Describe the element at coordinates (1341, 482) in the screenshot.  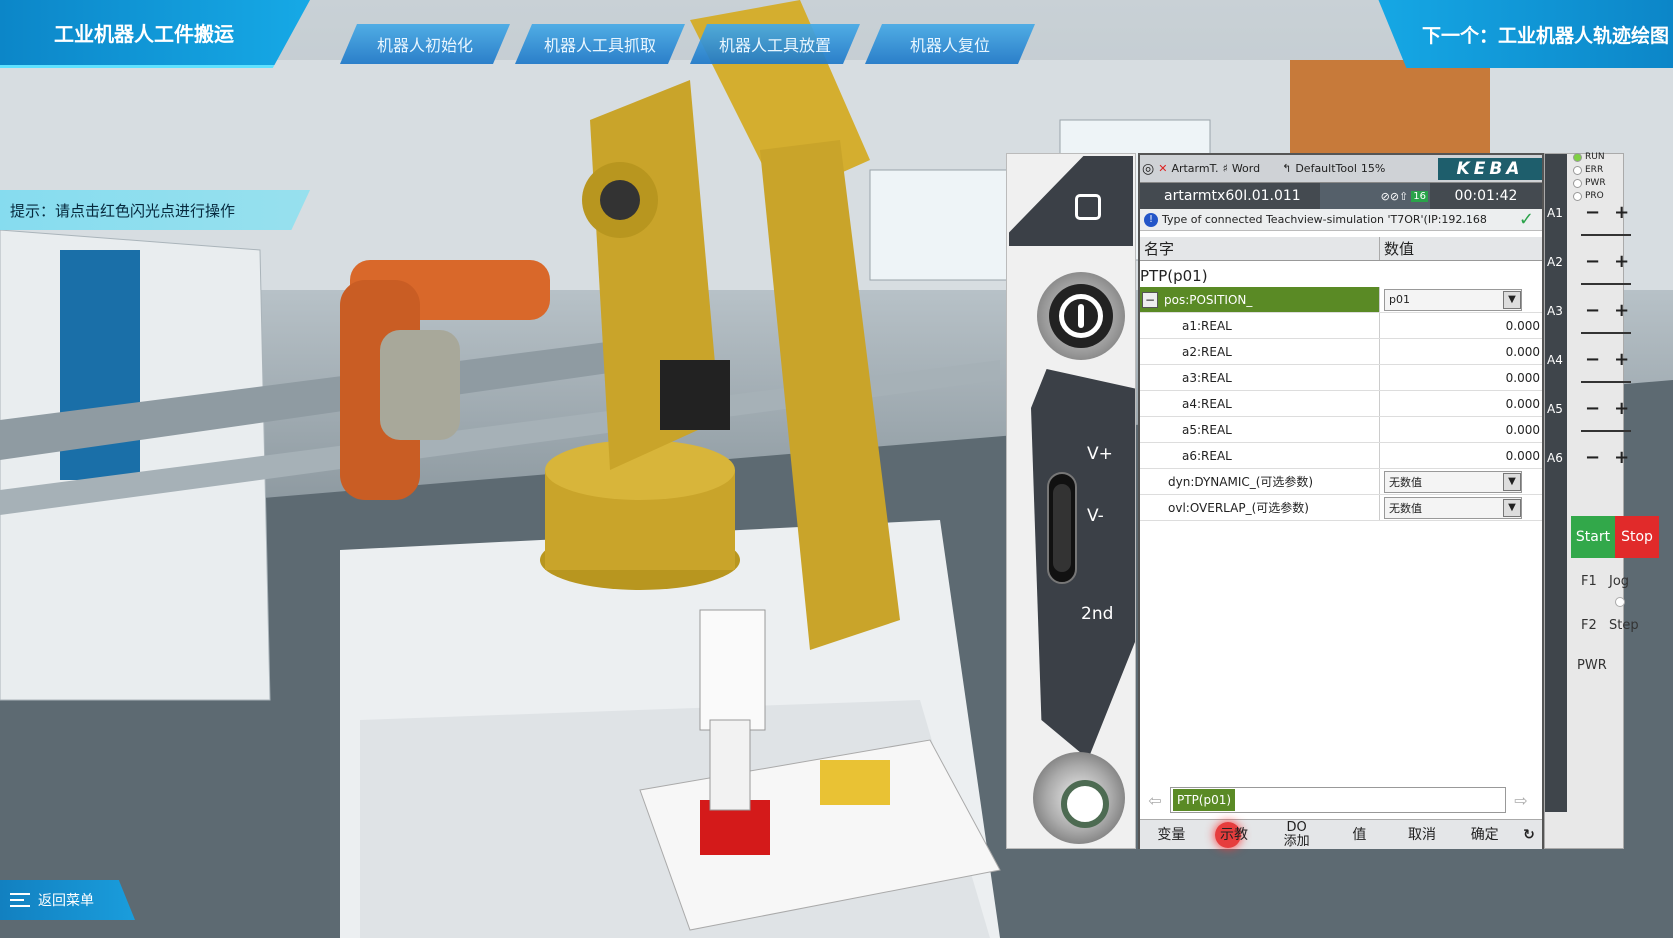
I see `param-row-dyn: dyn:DYNAMIC_(可选参数) 无数值 ▼` at that location.